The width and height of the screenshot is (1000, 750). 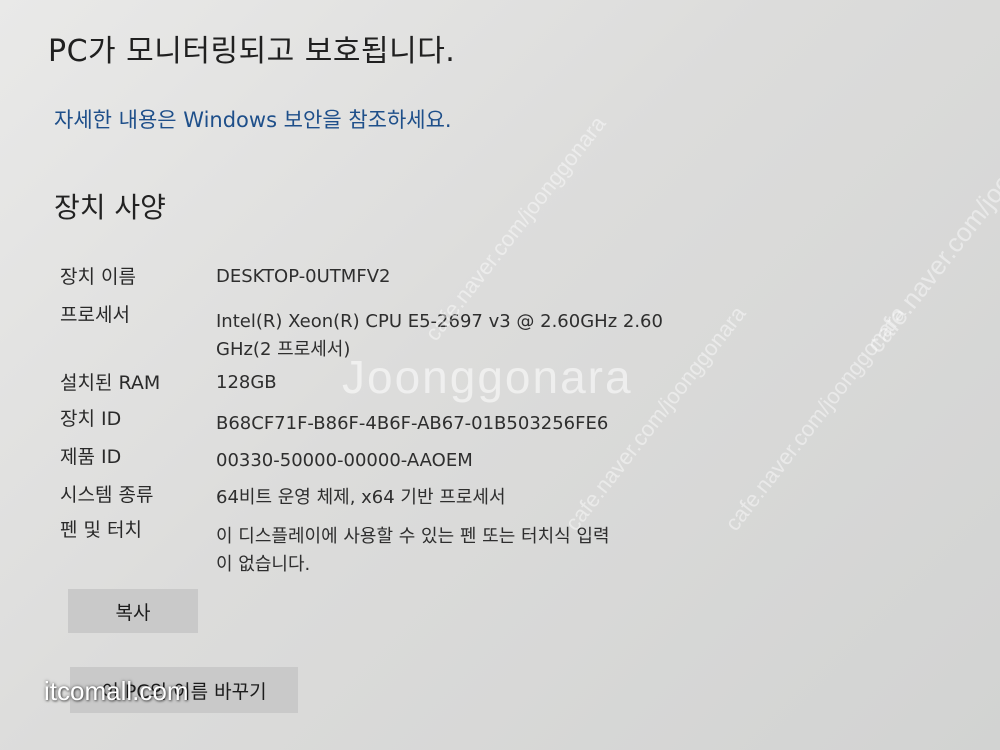 What do you see at coordinates (476, 461) in the screenshot?
I see `spec-value: 00330-50000-00000-AAOEM` at bounding box center [476, 461].